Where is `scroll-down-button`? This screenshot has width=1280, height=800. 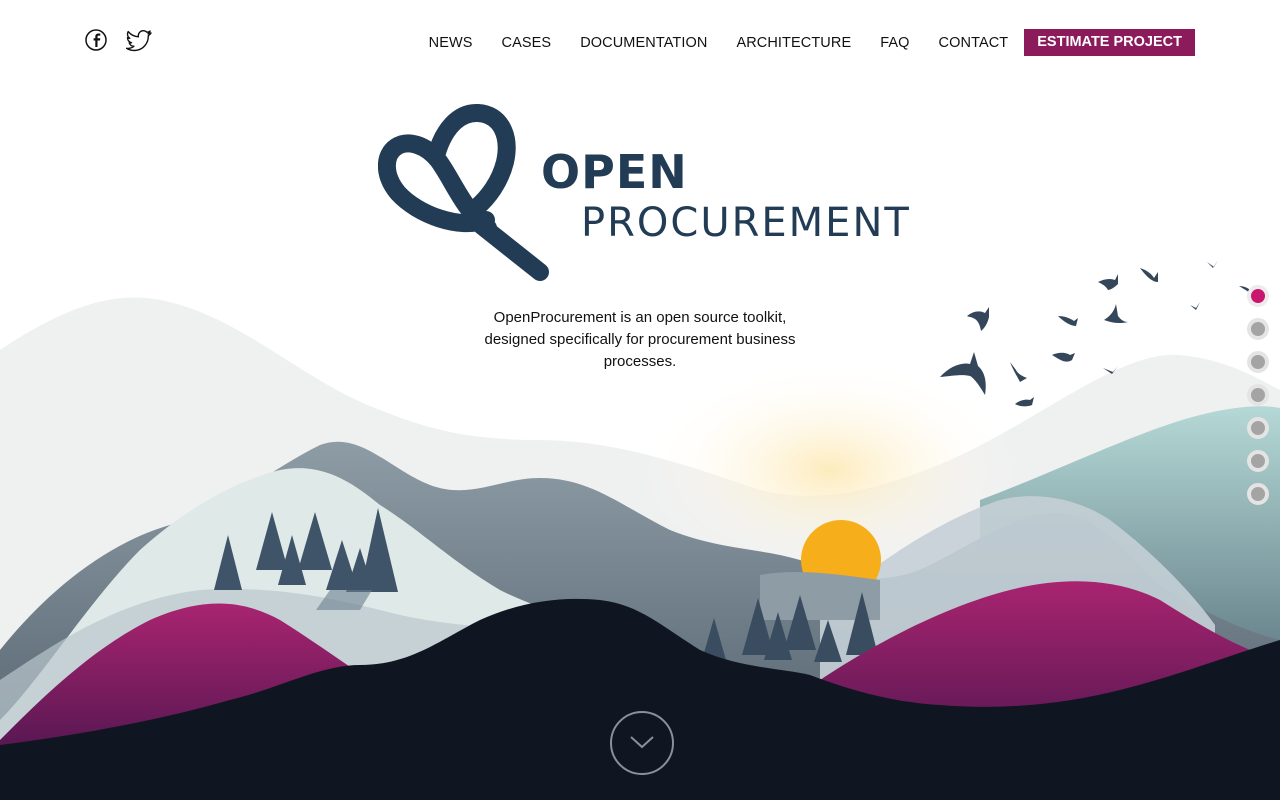 scroll-down-button is located at coordinates (642, 743).